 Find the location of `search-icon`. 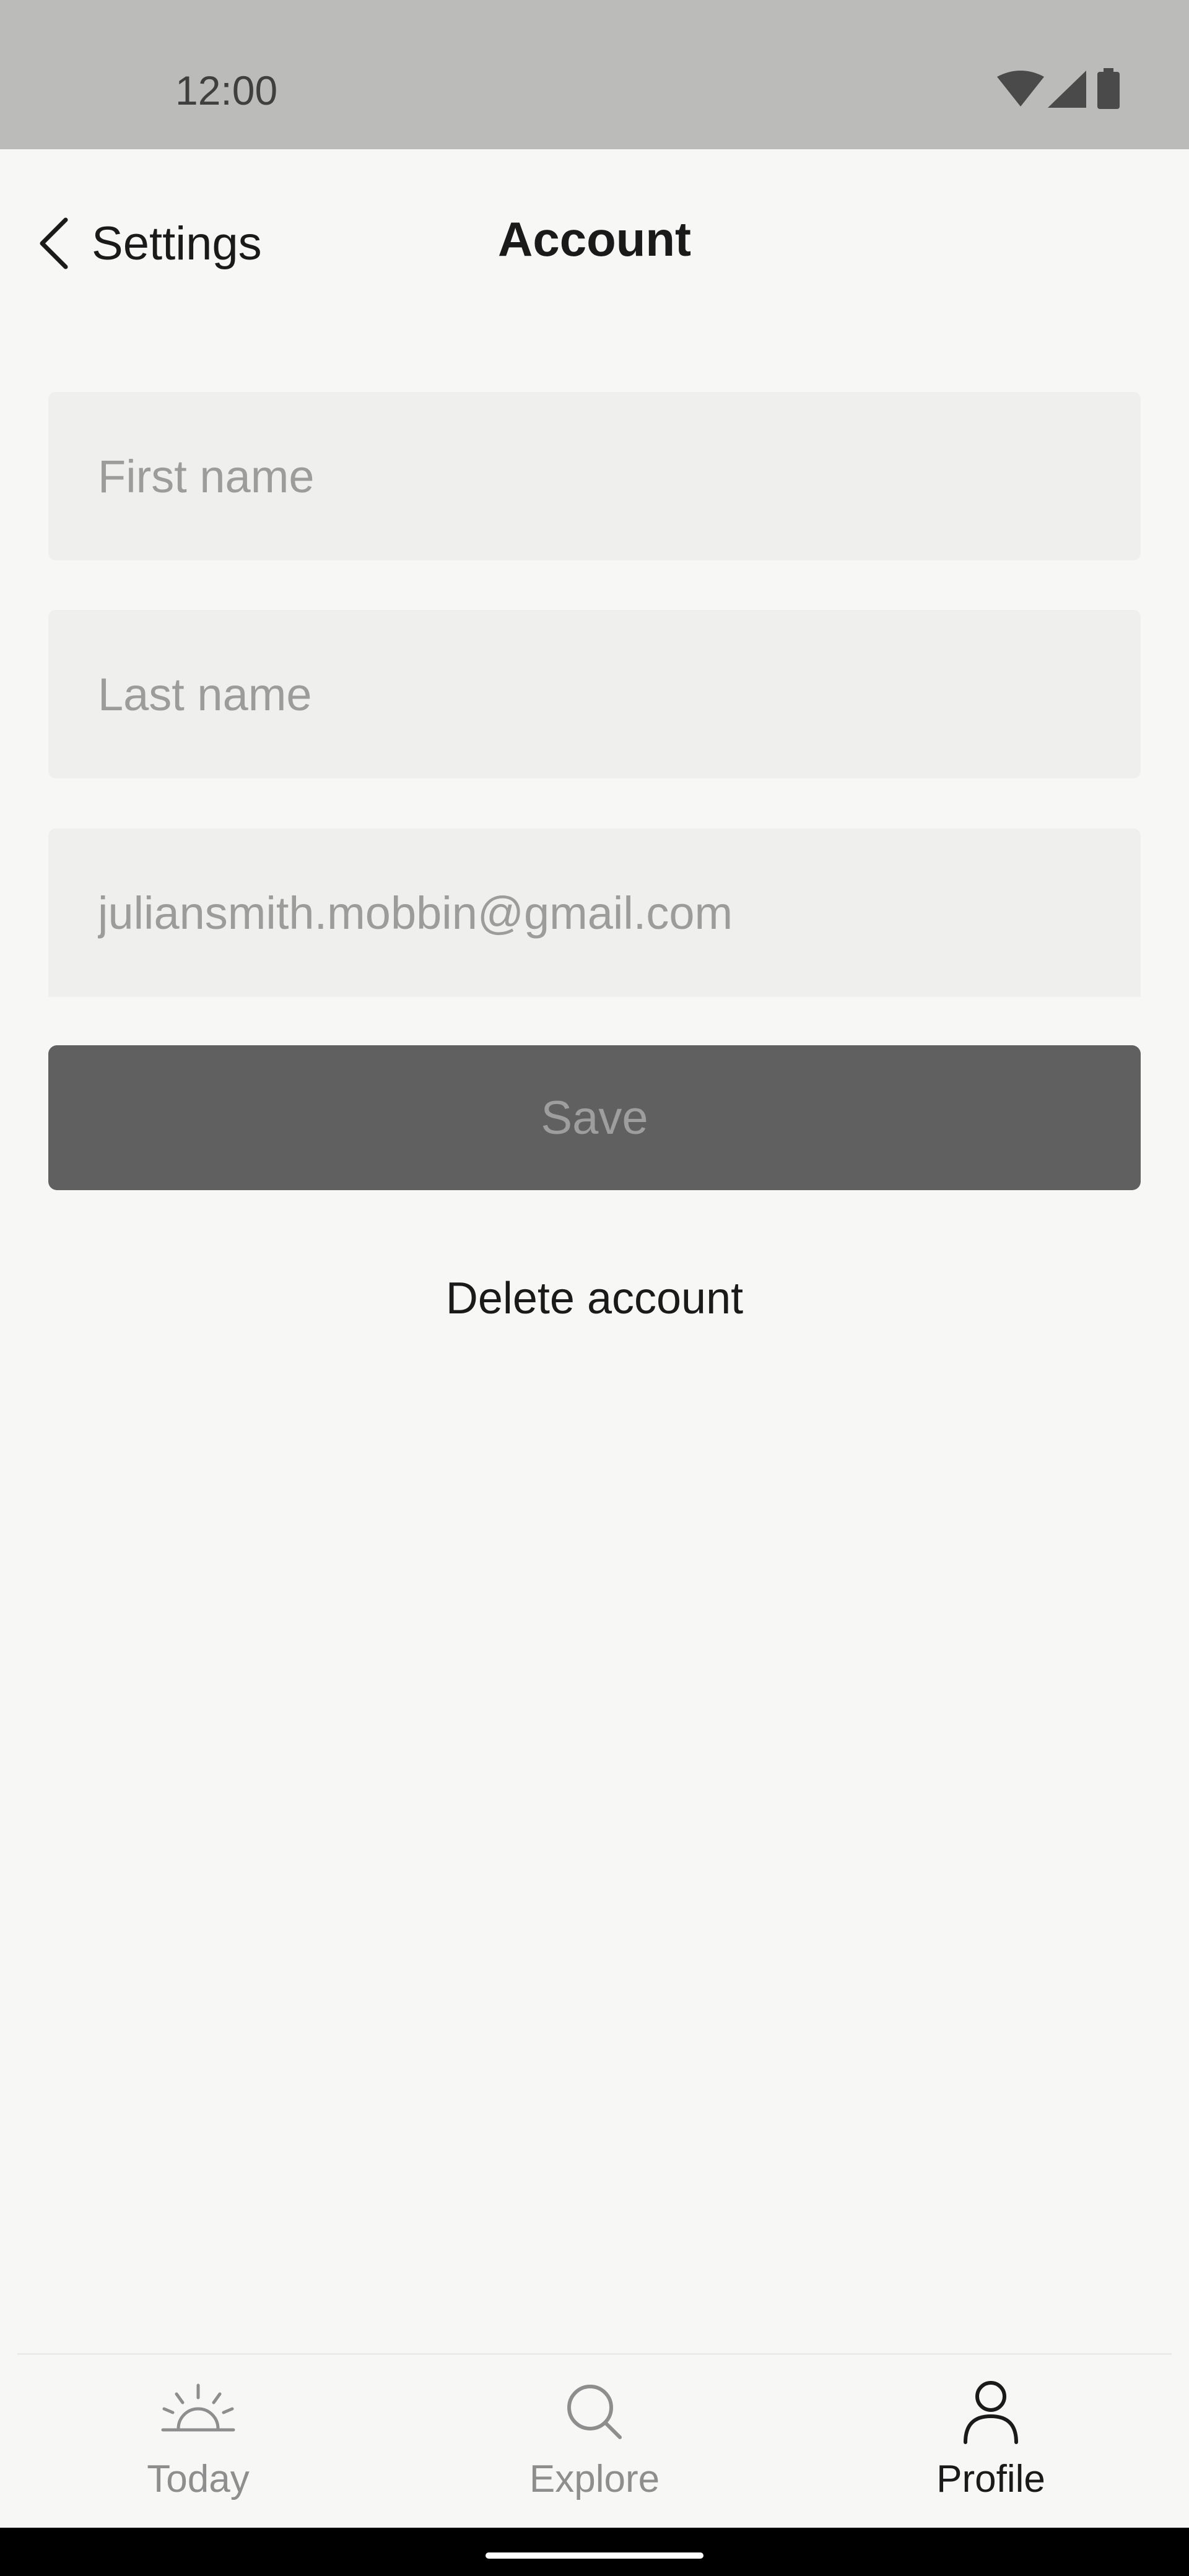

search-icon is located at coordinates (594, 2412).